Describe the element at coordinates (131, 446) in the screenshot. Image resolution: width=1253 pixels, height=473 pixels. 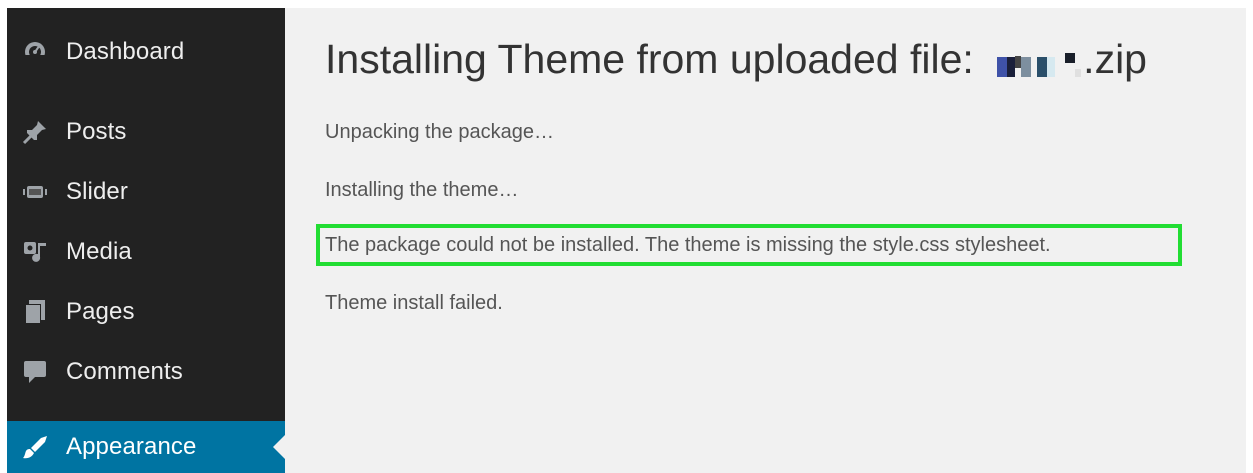
I see `sidebar-item-label: Appearance` at that location.